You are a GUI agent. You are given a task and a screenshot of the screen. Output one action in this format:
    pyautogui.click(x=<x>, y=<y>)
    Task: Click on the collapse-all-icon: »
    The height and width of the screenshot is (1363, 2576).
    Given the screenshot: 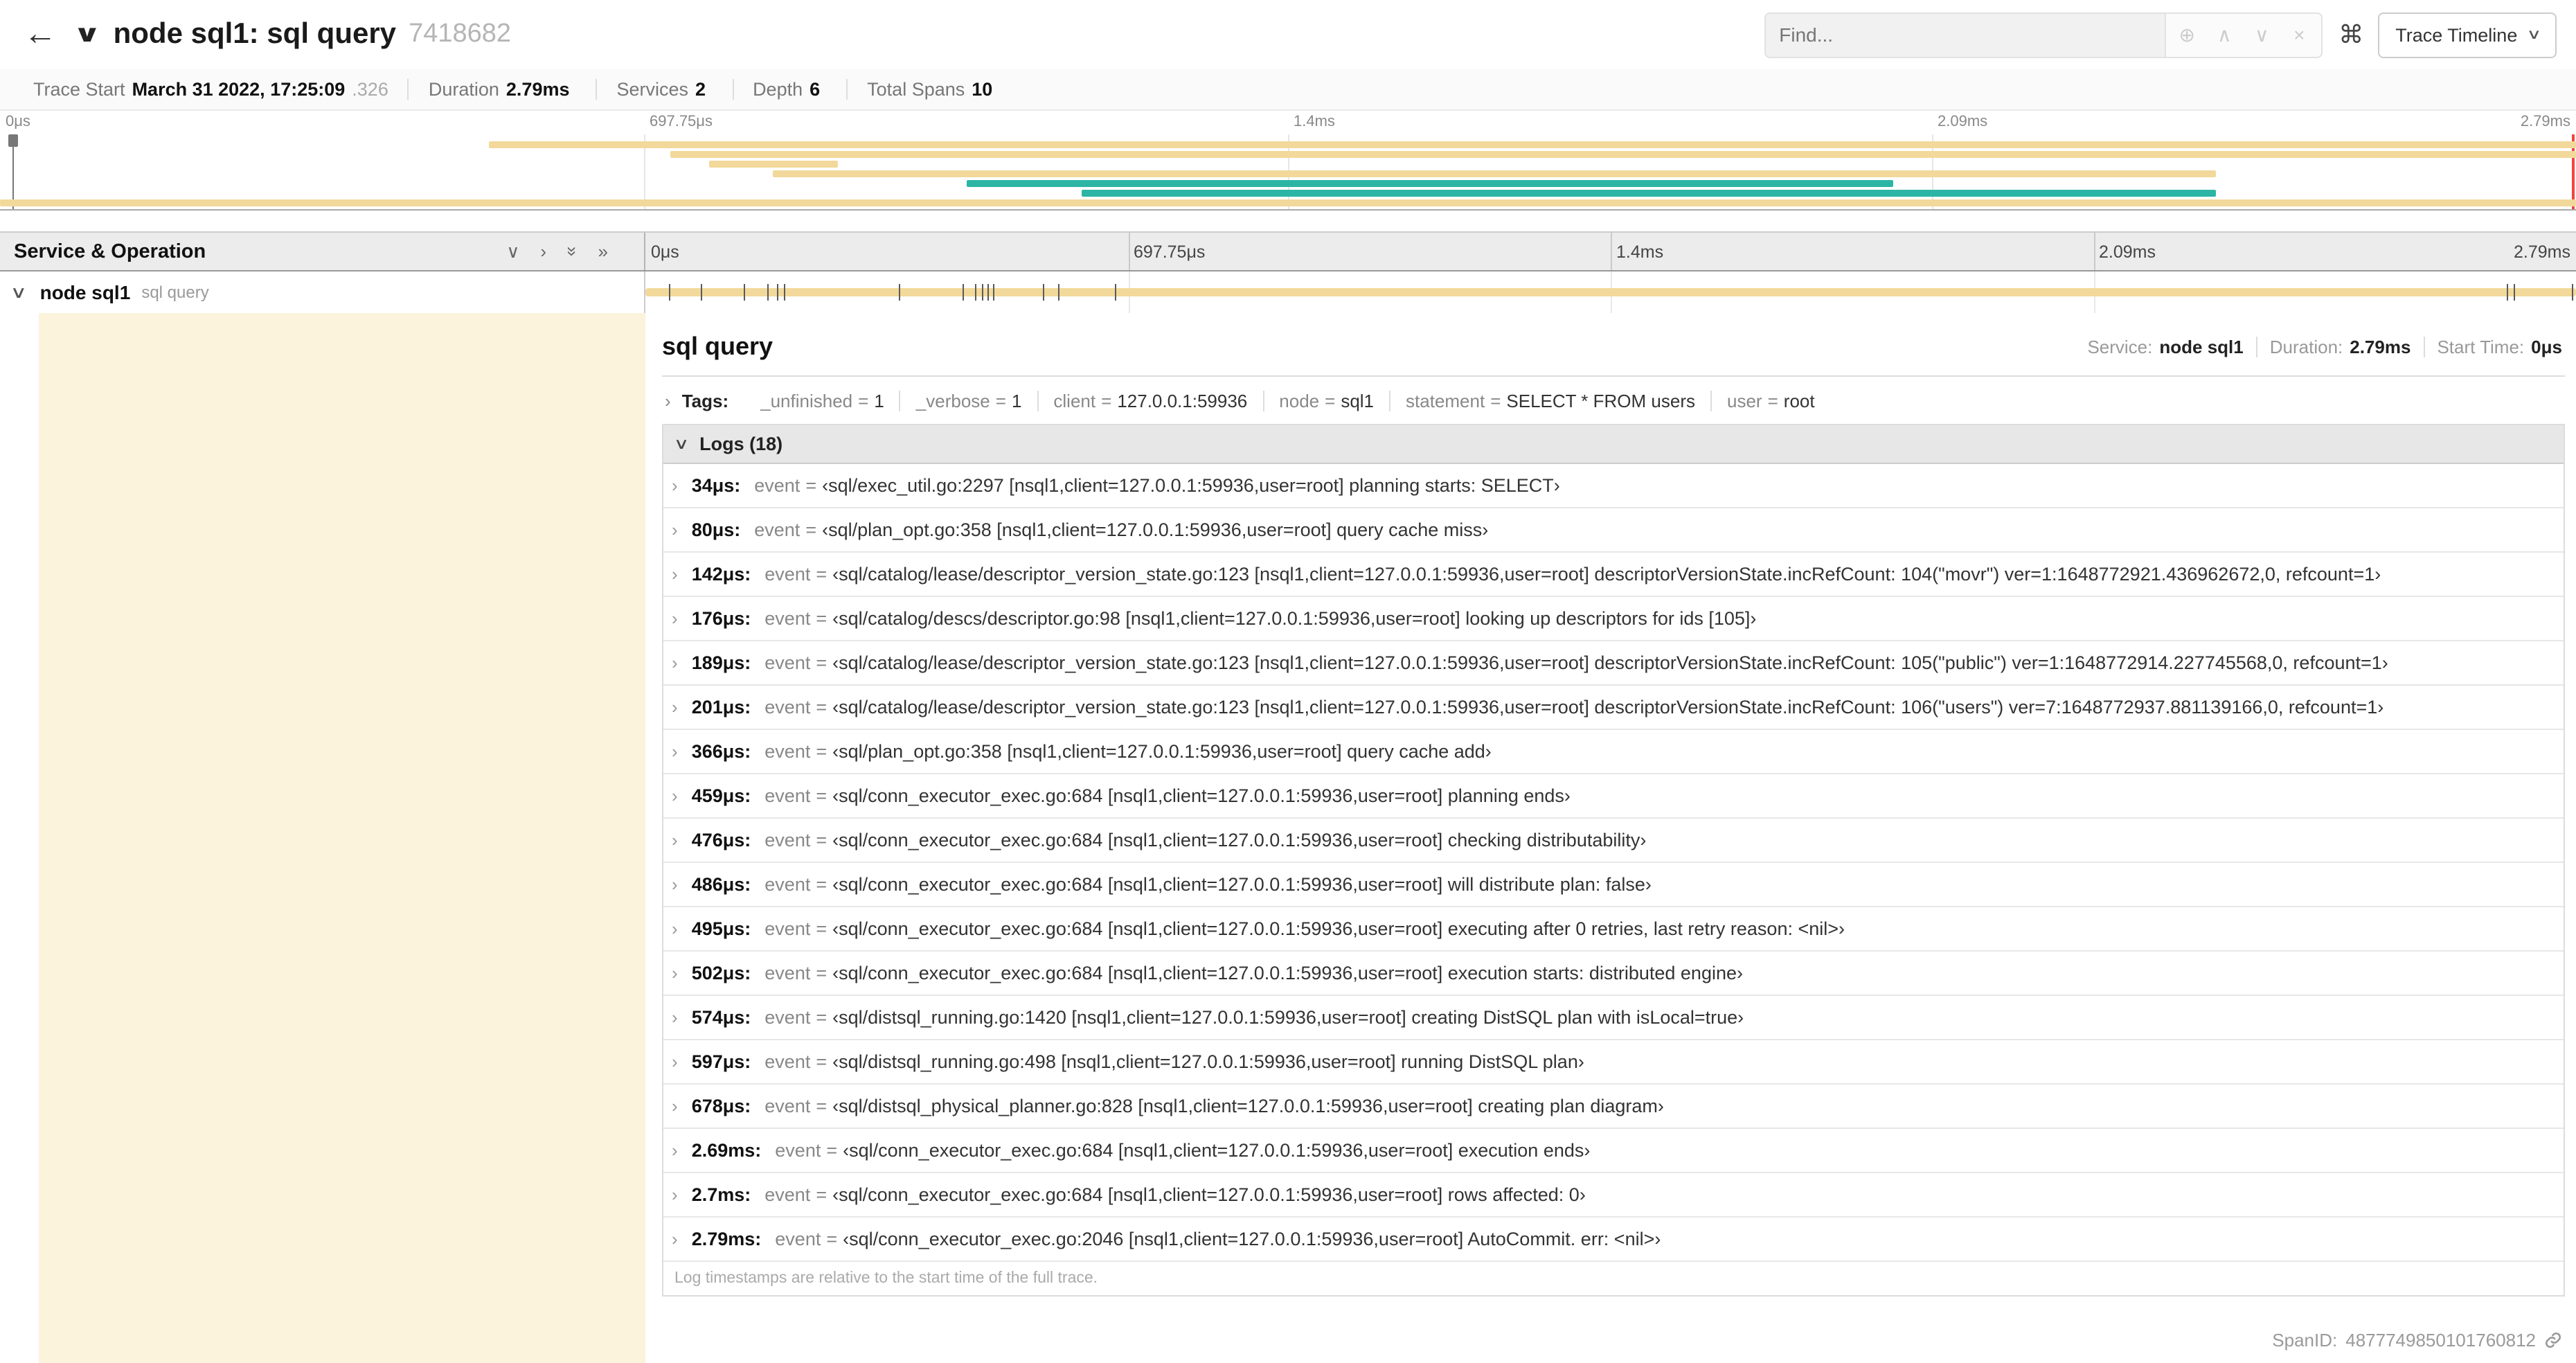 What is the action you would take?
    pyautogui.click(x=572, y=251)
    